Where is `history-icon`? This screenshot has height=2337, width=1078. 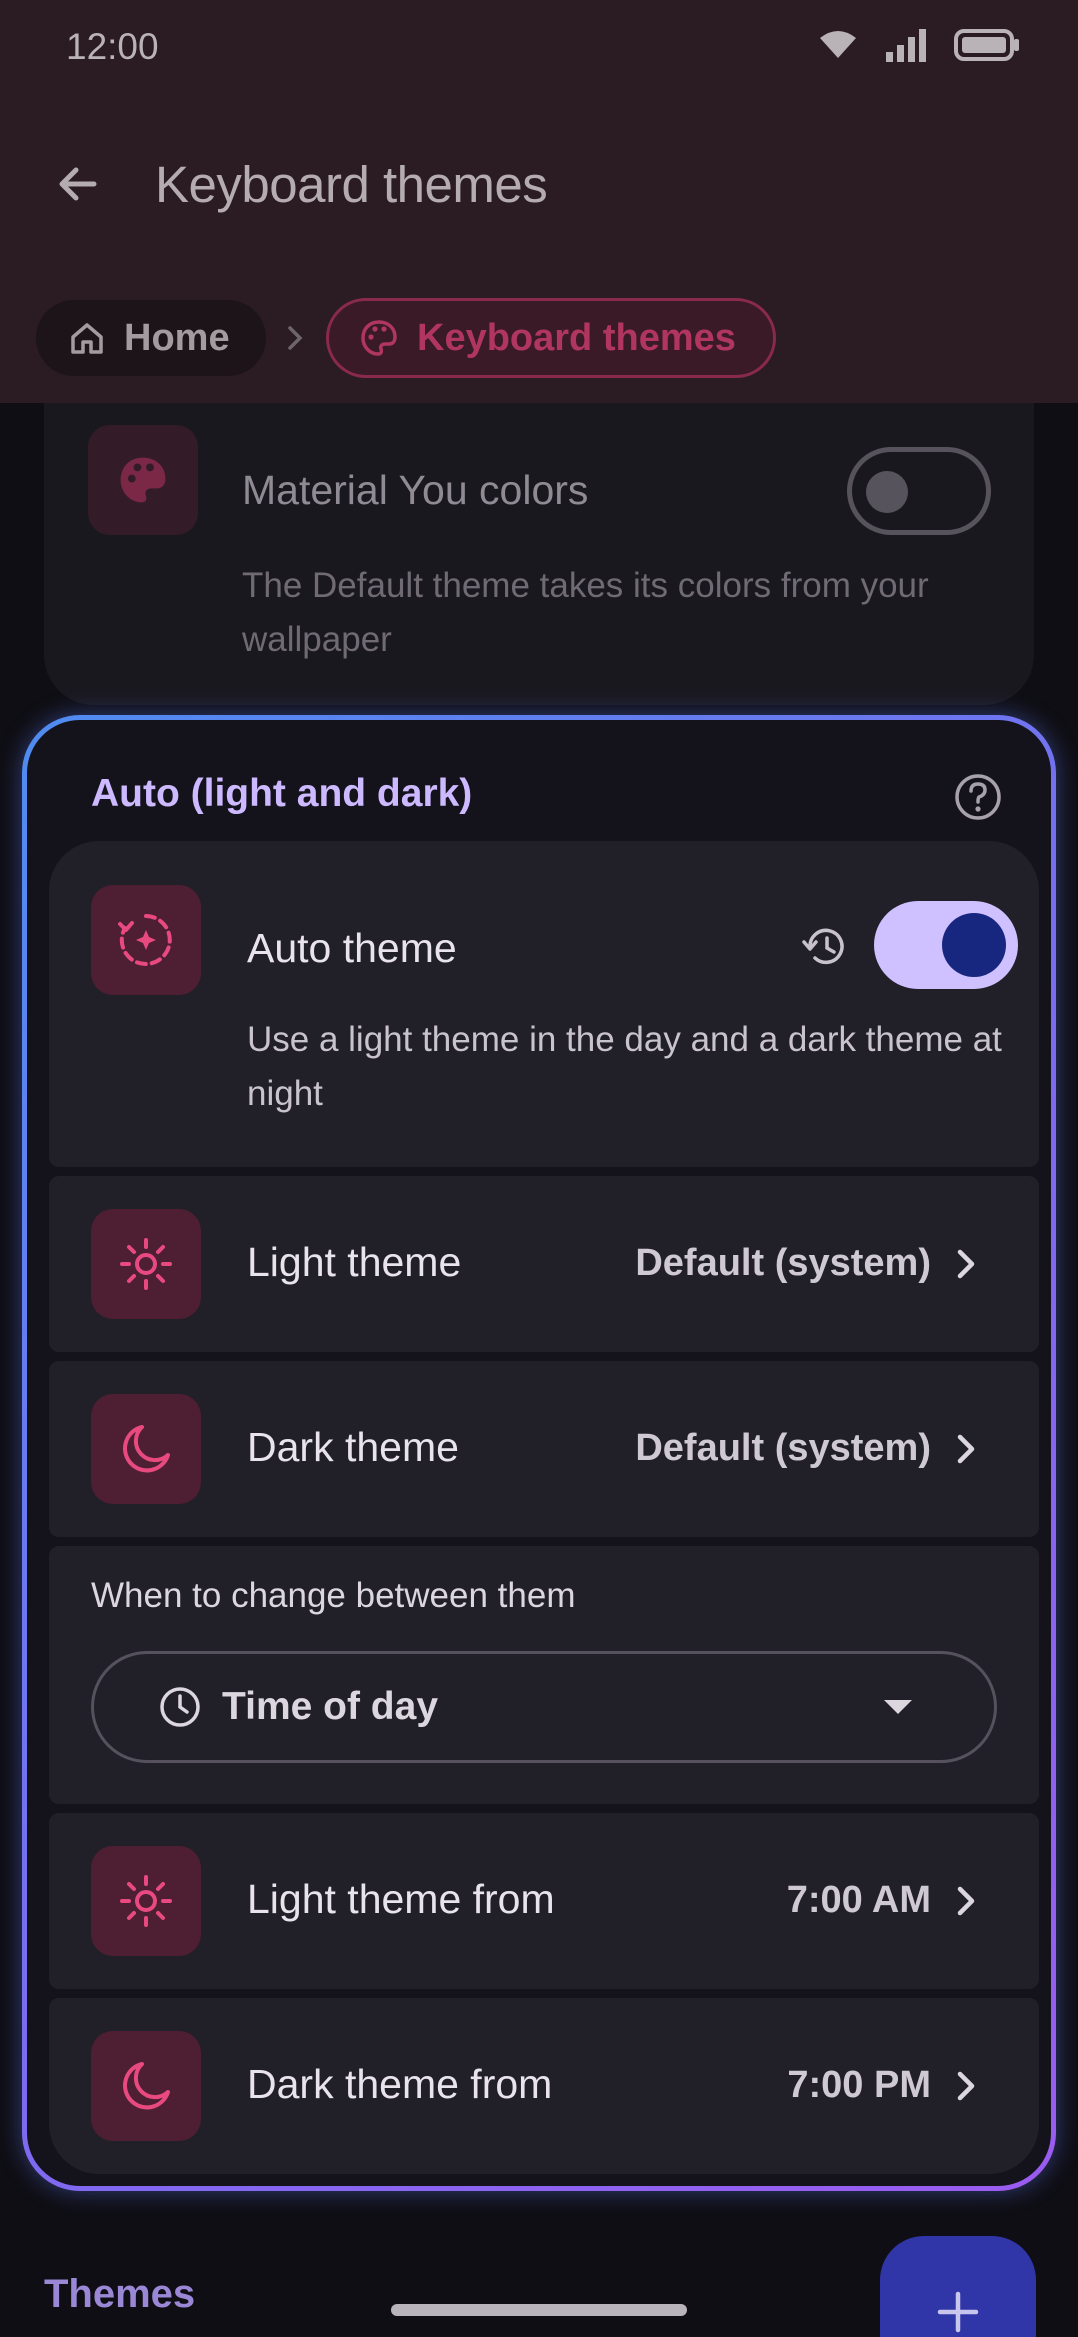
history-icon is located at coordinates (825, 947).